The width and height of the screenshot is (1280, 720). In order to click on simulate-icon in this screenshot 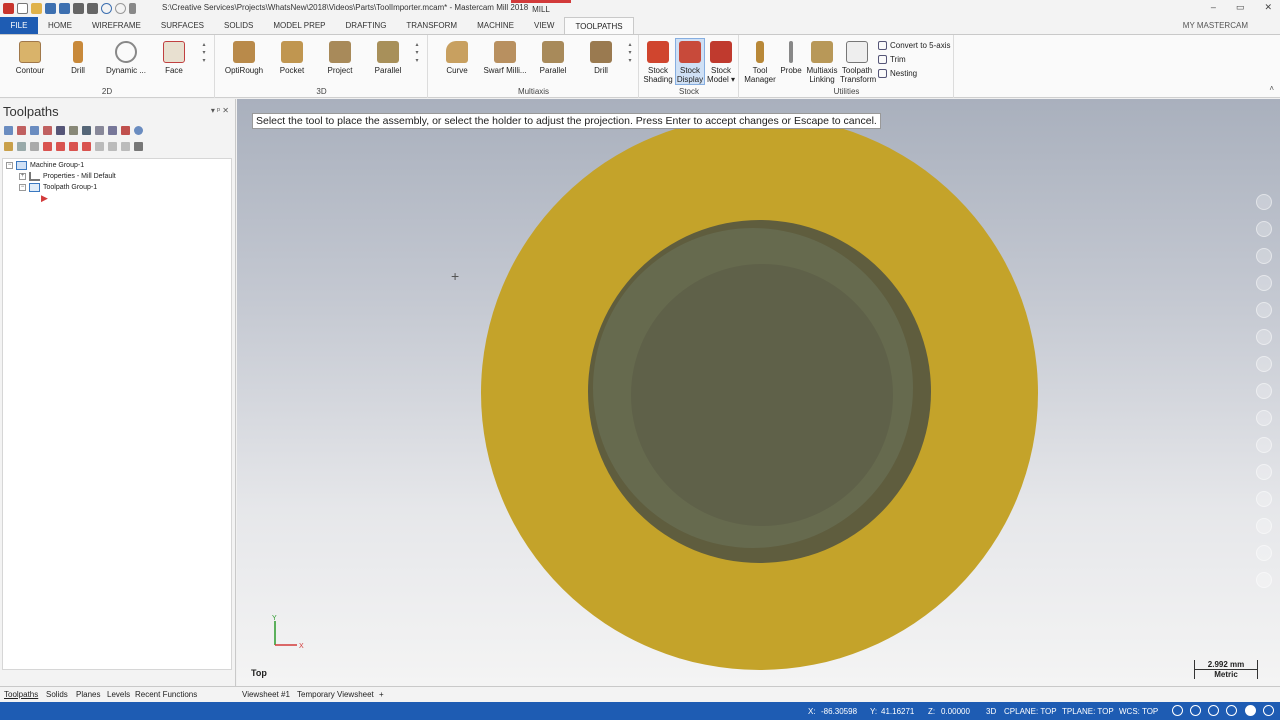, I will do `click(86, 130)`.